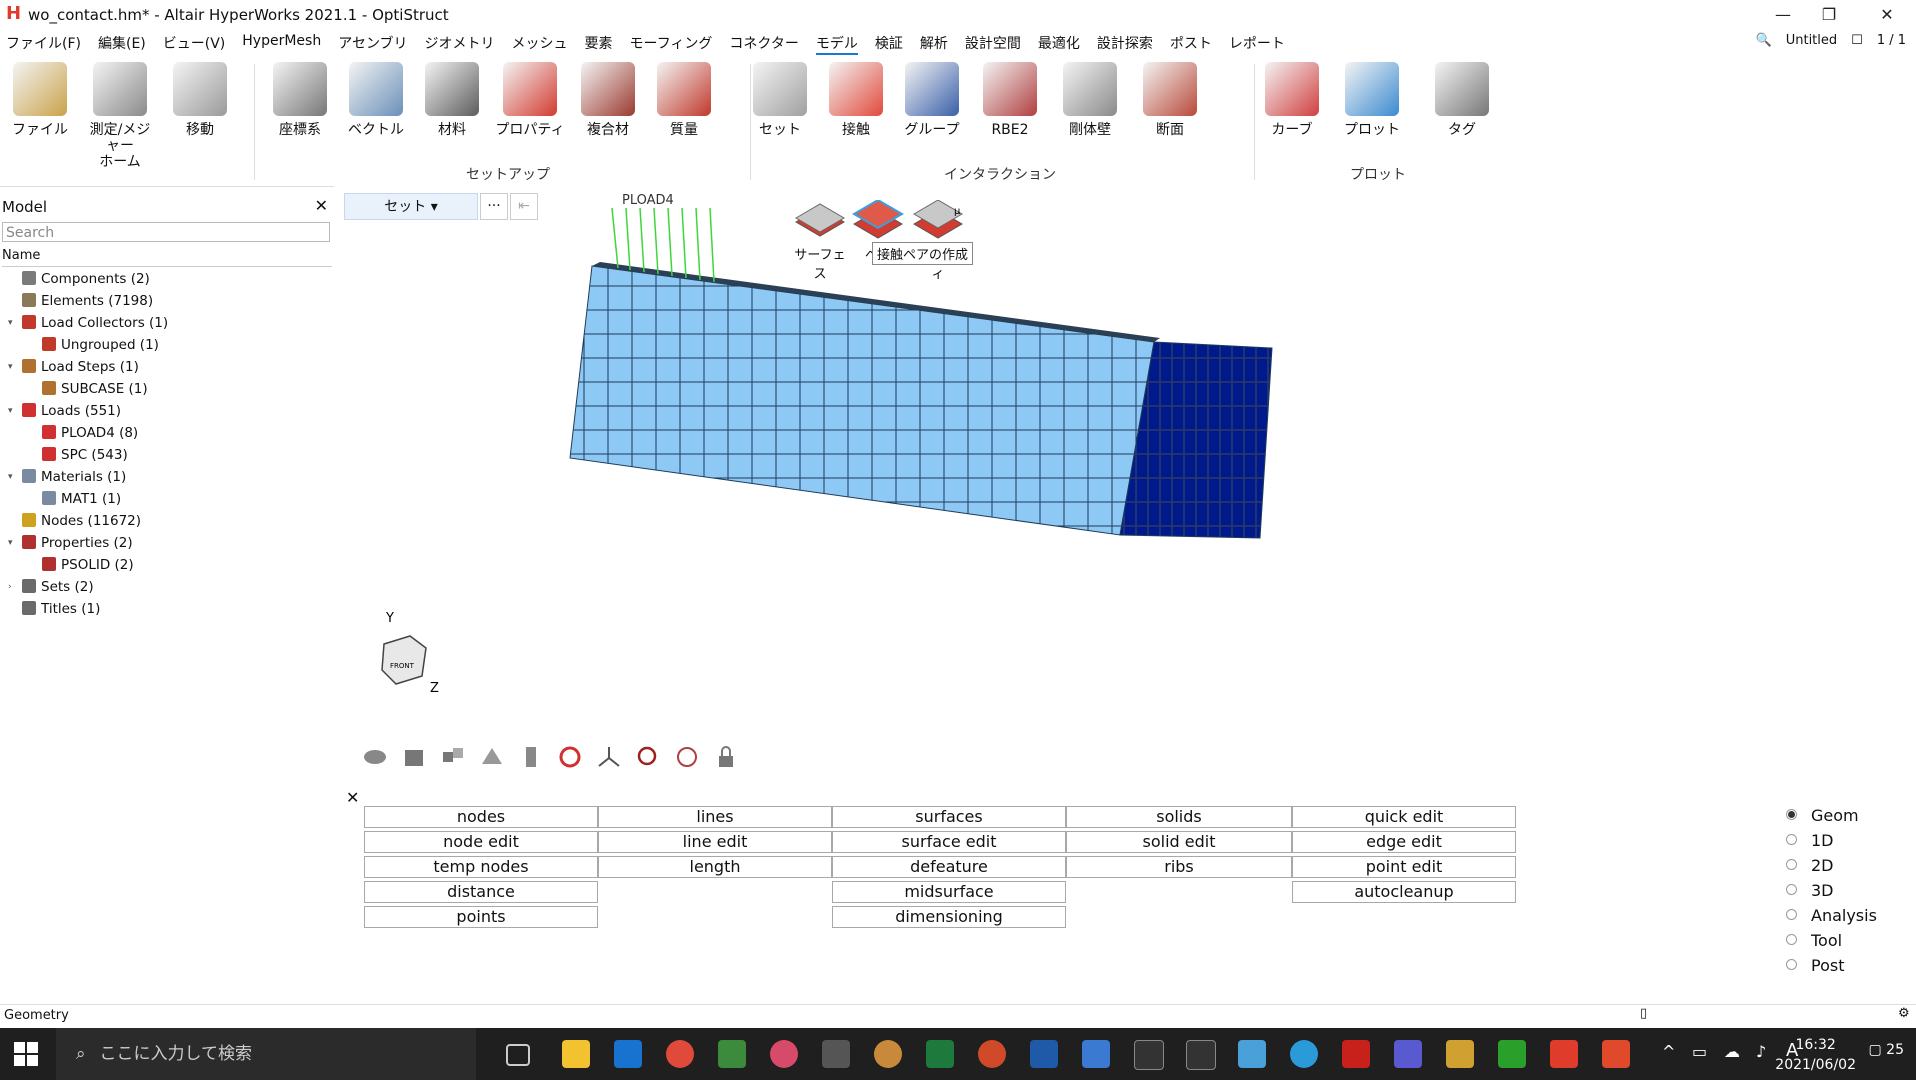 The width and height of the screenshot is (1916, 1080). I want to click on visualization-icon, so click(375, 757).